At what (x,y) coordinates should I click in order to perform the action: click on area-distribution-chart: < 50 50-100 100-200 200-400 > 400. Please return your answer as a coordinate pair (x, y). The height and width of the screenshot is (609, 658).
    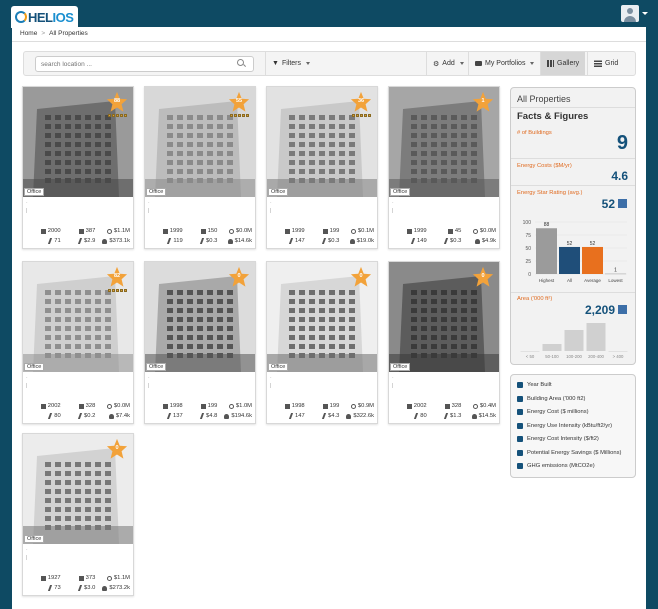
    Looking at the image, I should click on (574, 341).